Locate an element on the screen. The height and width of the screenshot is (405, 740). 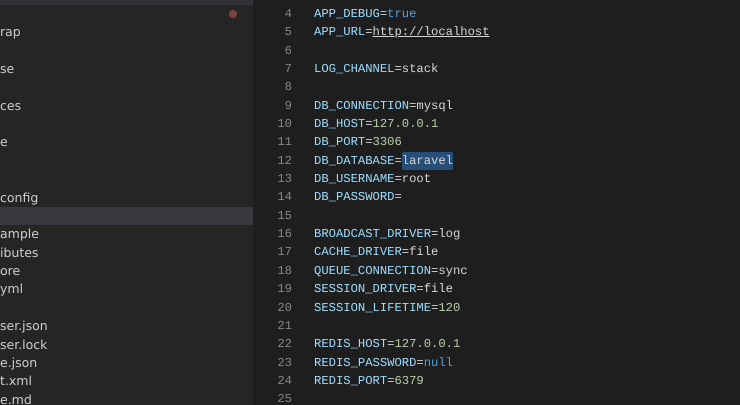
env-key: REDIS_PASSWORD is located at coordinates (365, 363).